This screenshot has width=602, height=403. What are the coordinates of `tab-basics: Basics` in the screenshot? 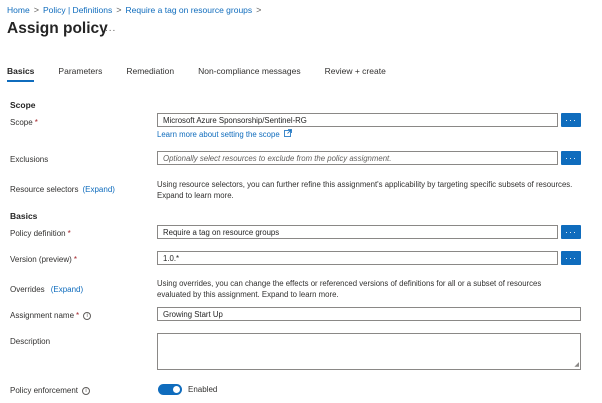 It's located at (21, 74).